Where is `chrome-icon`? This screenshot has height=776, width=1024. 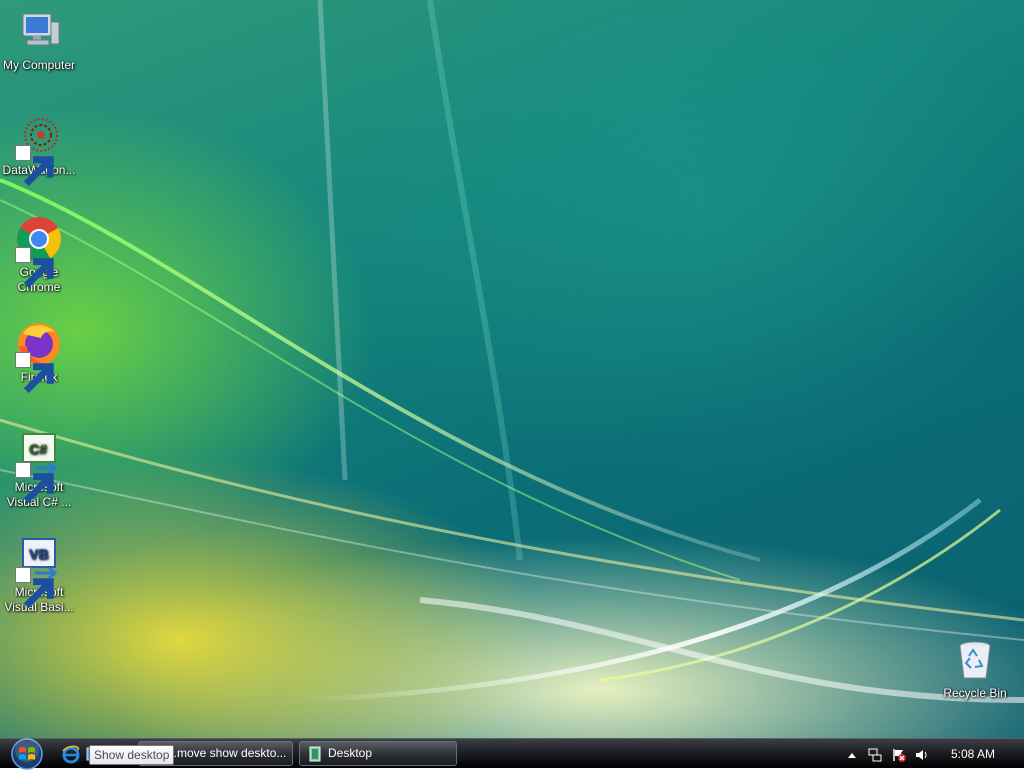 chrome-icon is located at coordinates (39, 252).